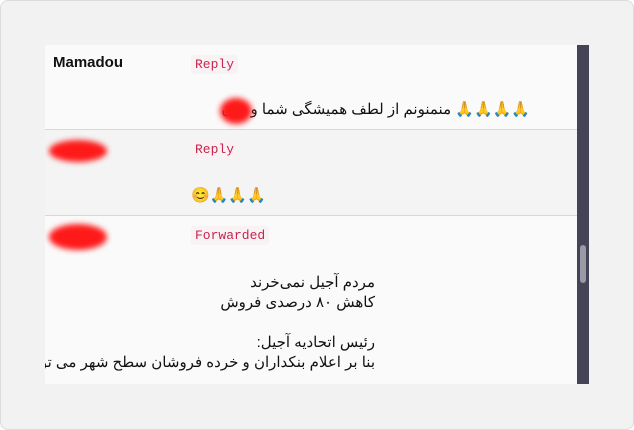 This screenshot has width=634, height=430. I want to click on scrollbar, so click(583, 214).